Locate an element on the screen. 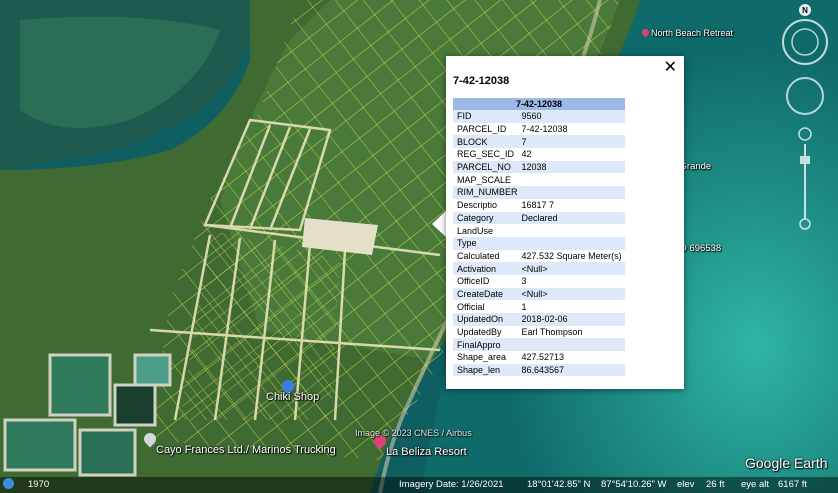  attribute-row: Shape_len 86.643567 is located at coordinates (539, 370).